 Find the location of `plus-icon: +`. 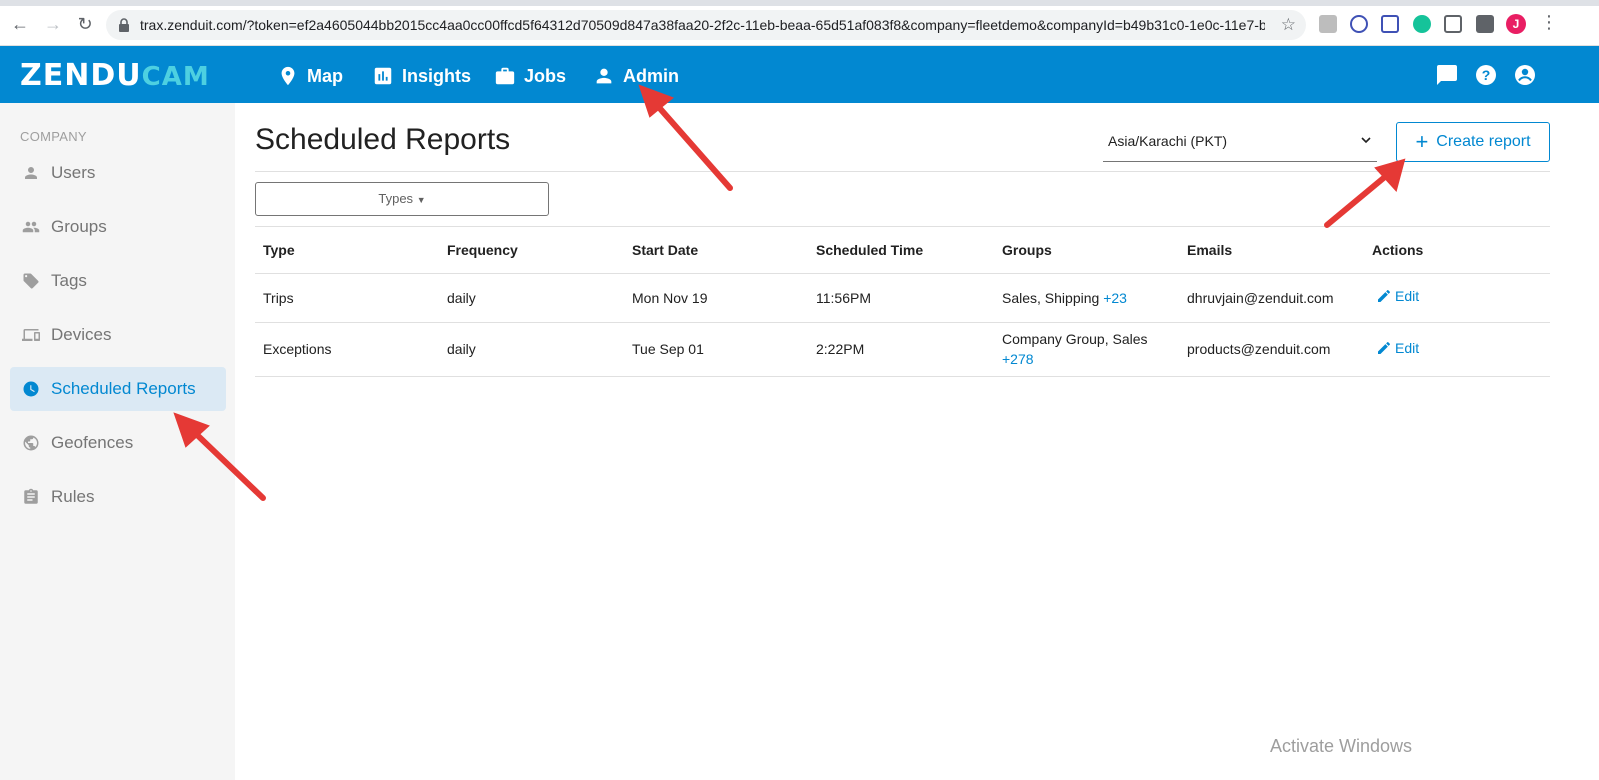

plus-icon: + is located at coordinates (1422, 141).